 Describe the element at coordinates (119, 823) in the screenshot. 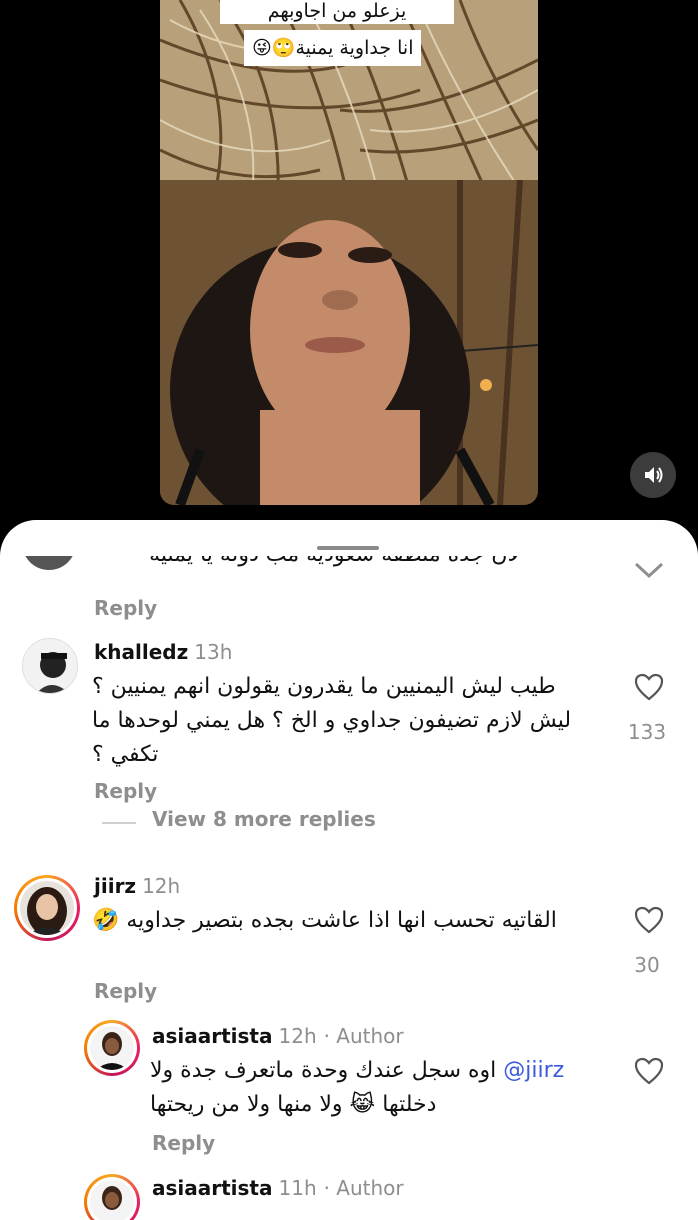

I see `divider` at that location.